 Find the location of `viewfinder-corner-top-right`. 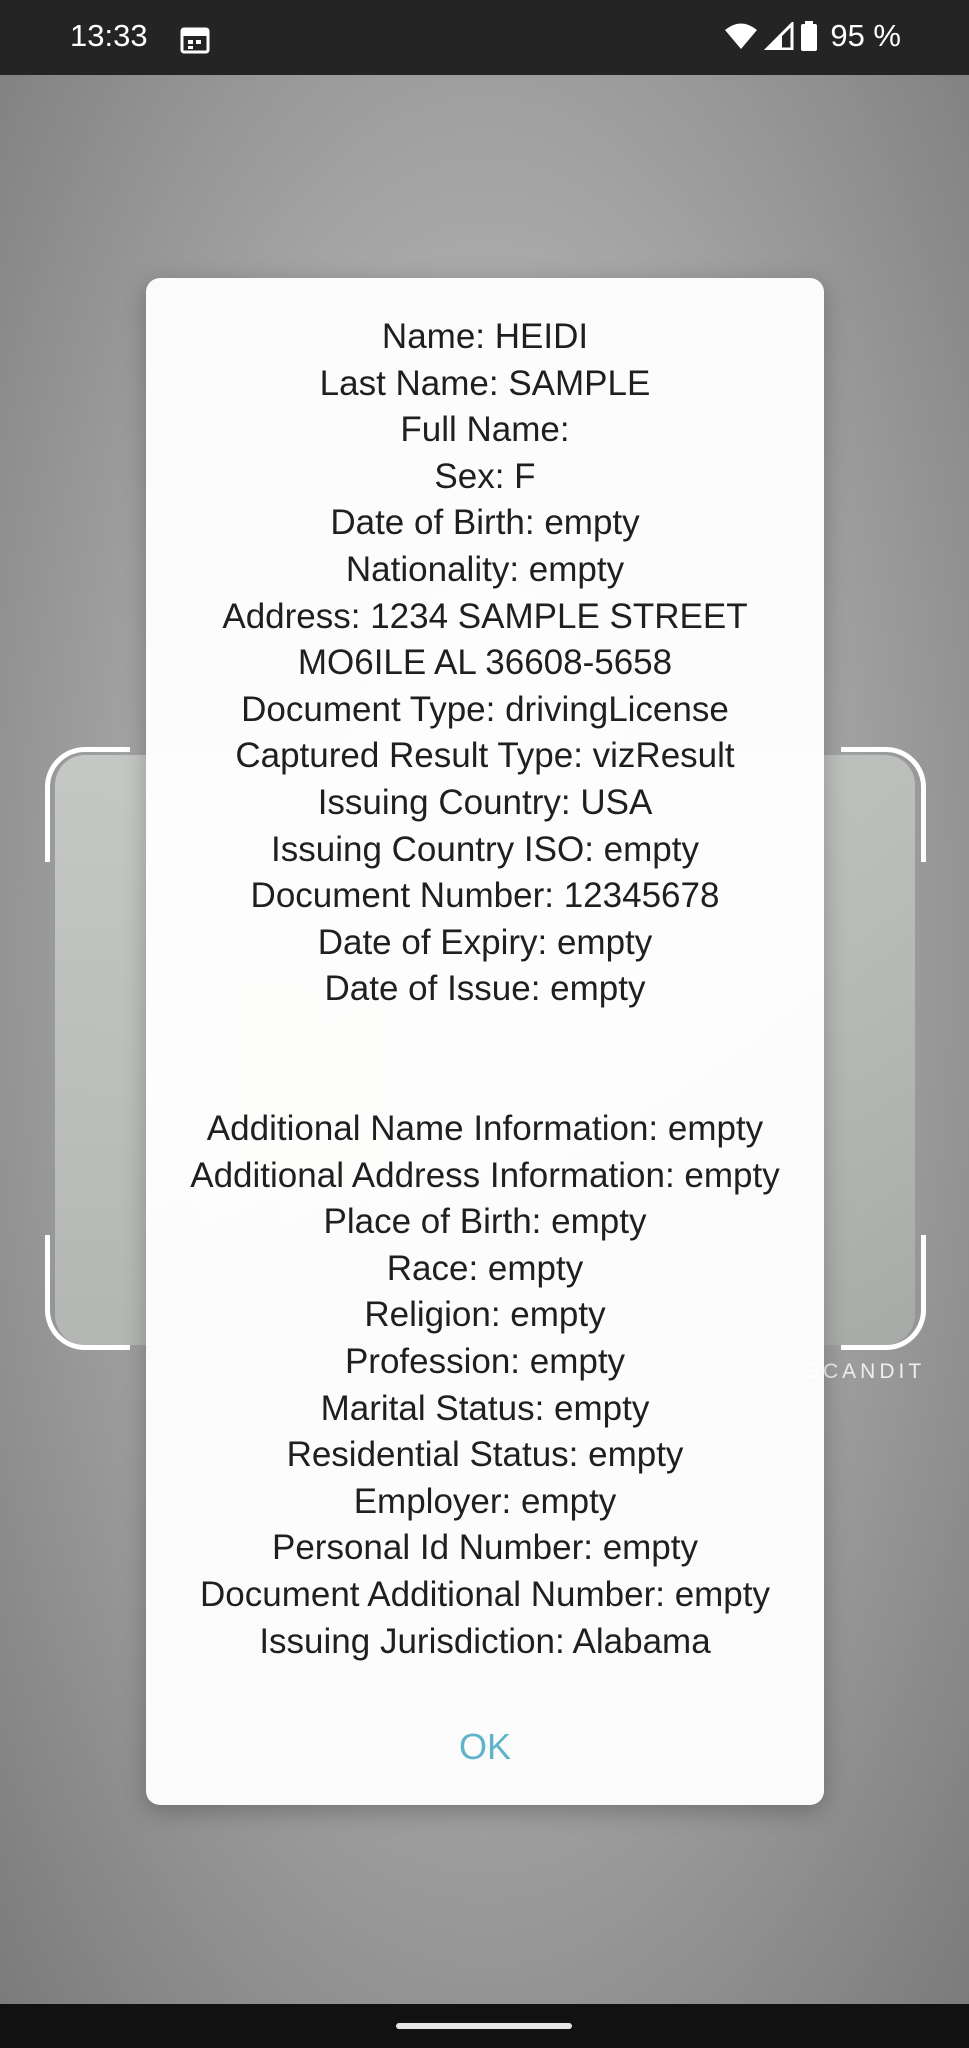

viewfinder-corner-top-right is located at coordinates (883, 804).